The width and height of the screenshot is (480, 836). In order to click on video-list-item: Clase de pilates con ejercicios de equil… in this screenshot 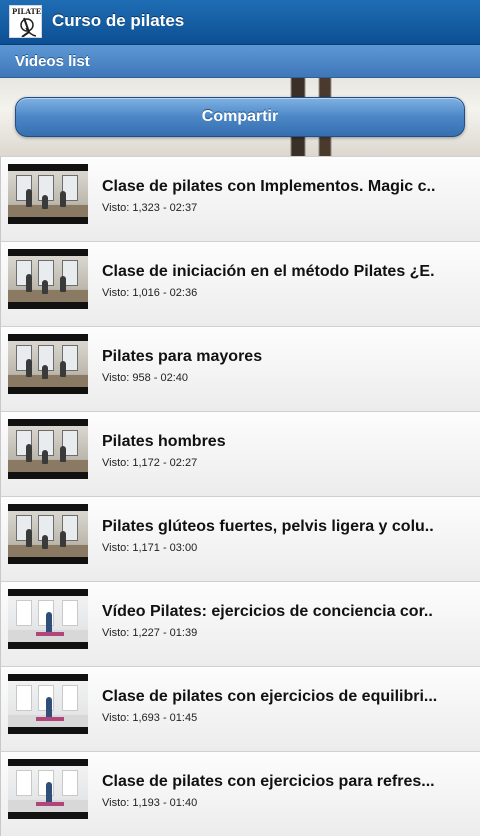, I will do `click(240, 708)`.